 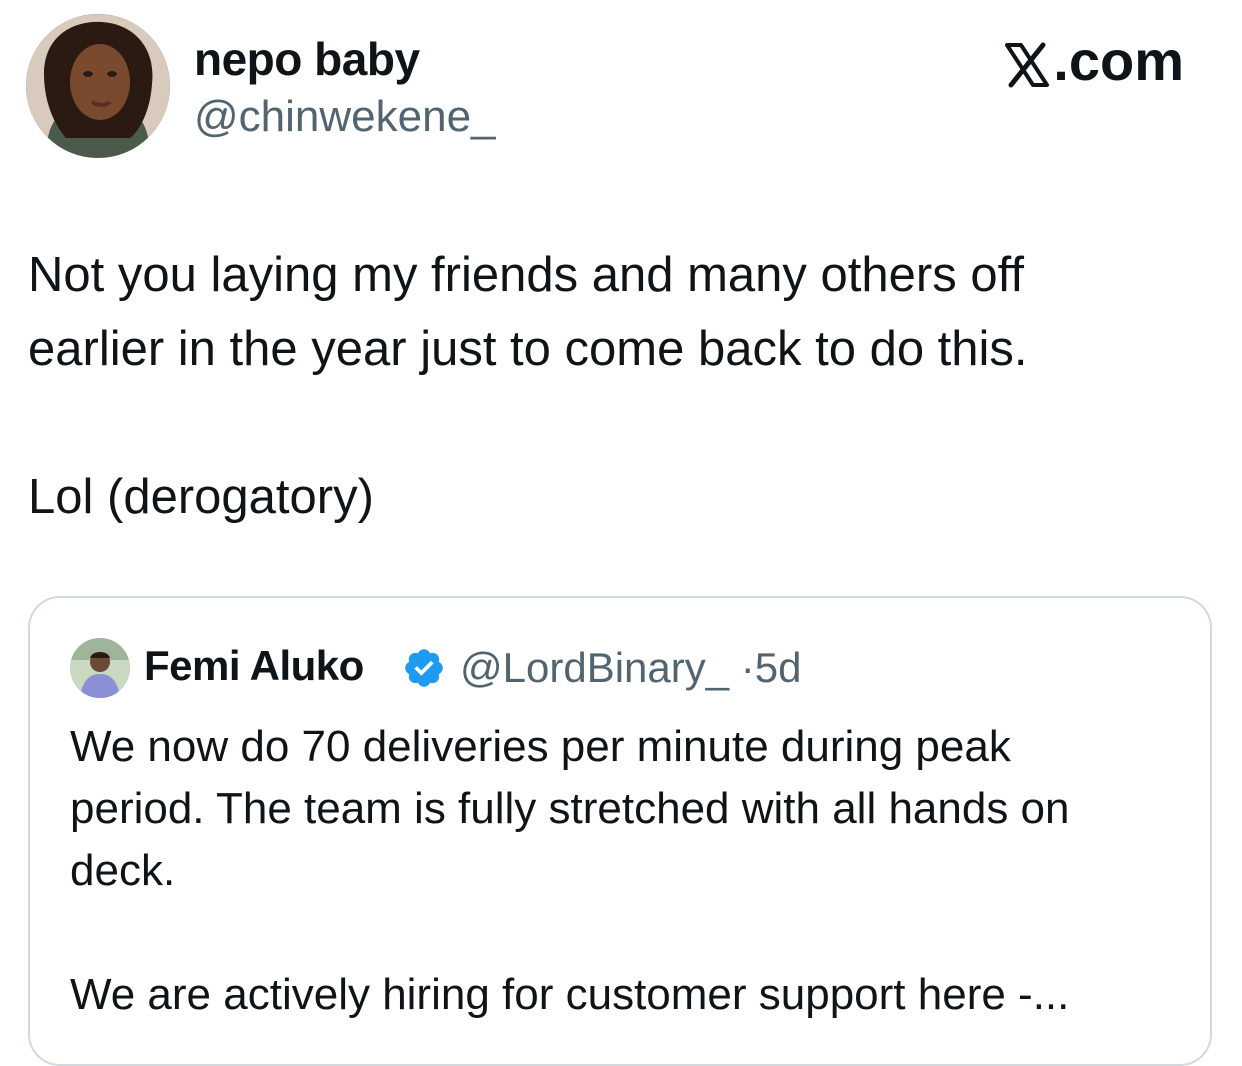 I want to click on tweet-text-line: Lol (derogatory), so click(x=201, y=497).